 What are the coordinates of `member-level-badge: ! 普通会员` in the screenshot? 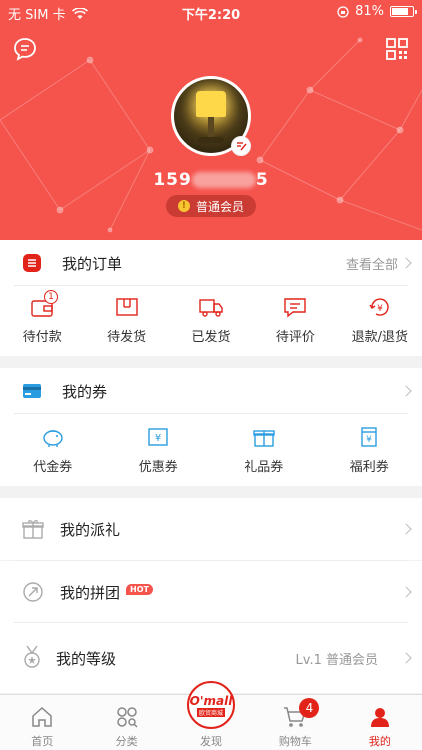 It's located at (211, 206).